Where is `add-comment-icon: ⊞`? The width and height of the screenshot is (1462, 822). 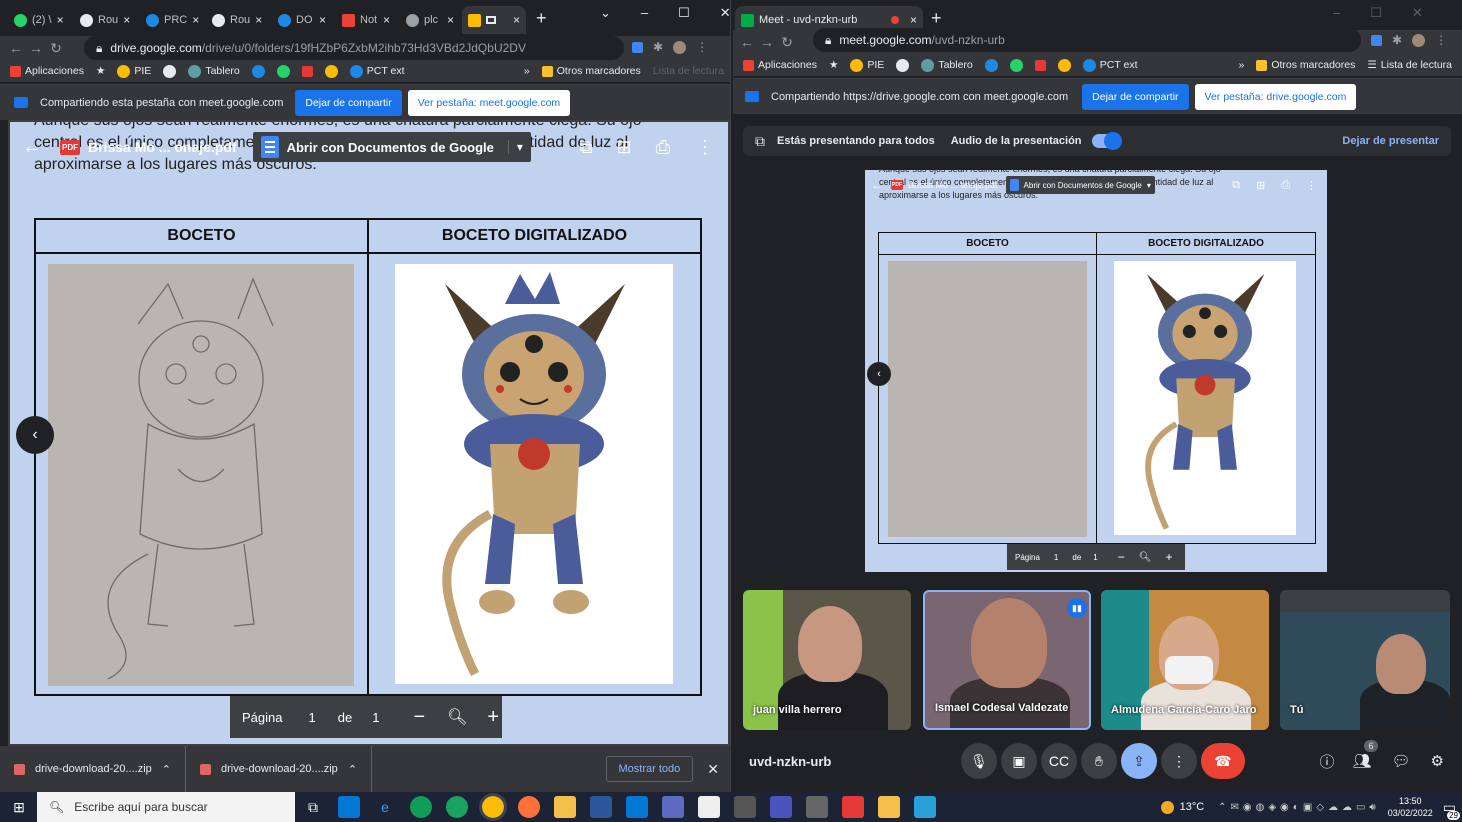 add-comment-icon: ⊞ is located at coordinates (624, 147).